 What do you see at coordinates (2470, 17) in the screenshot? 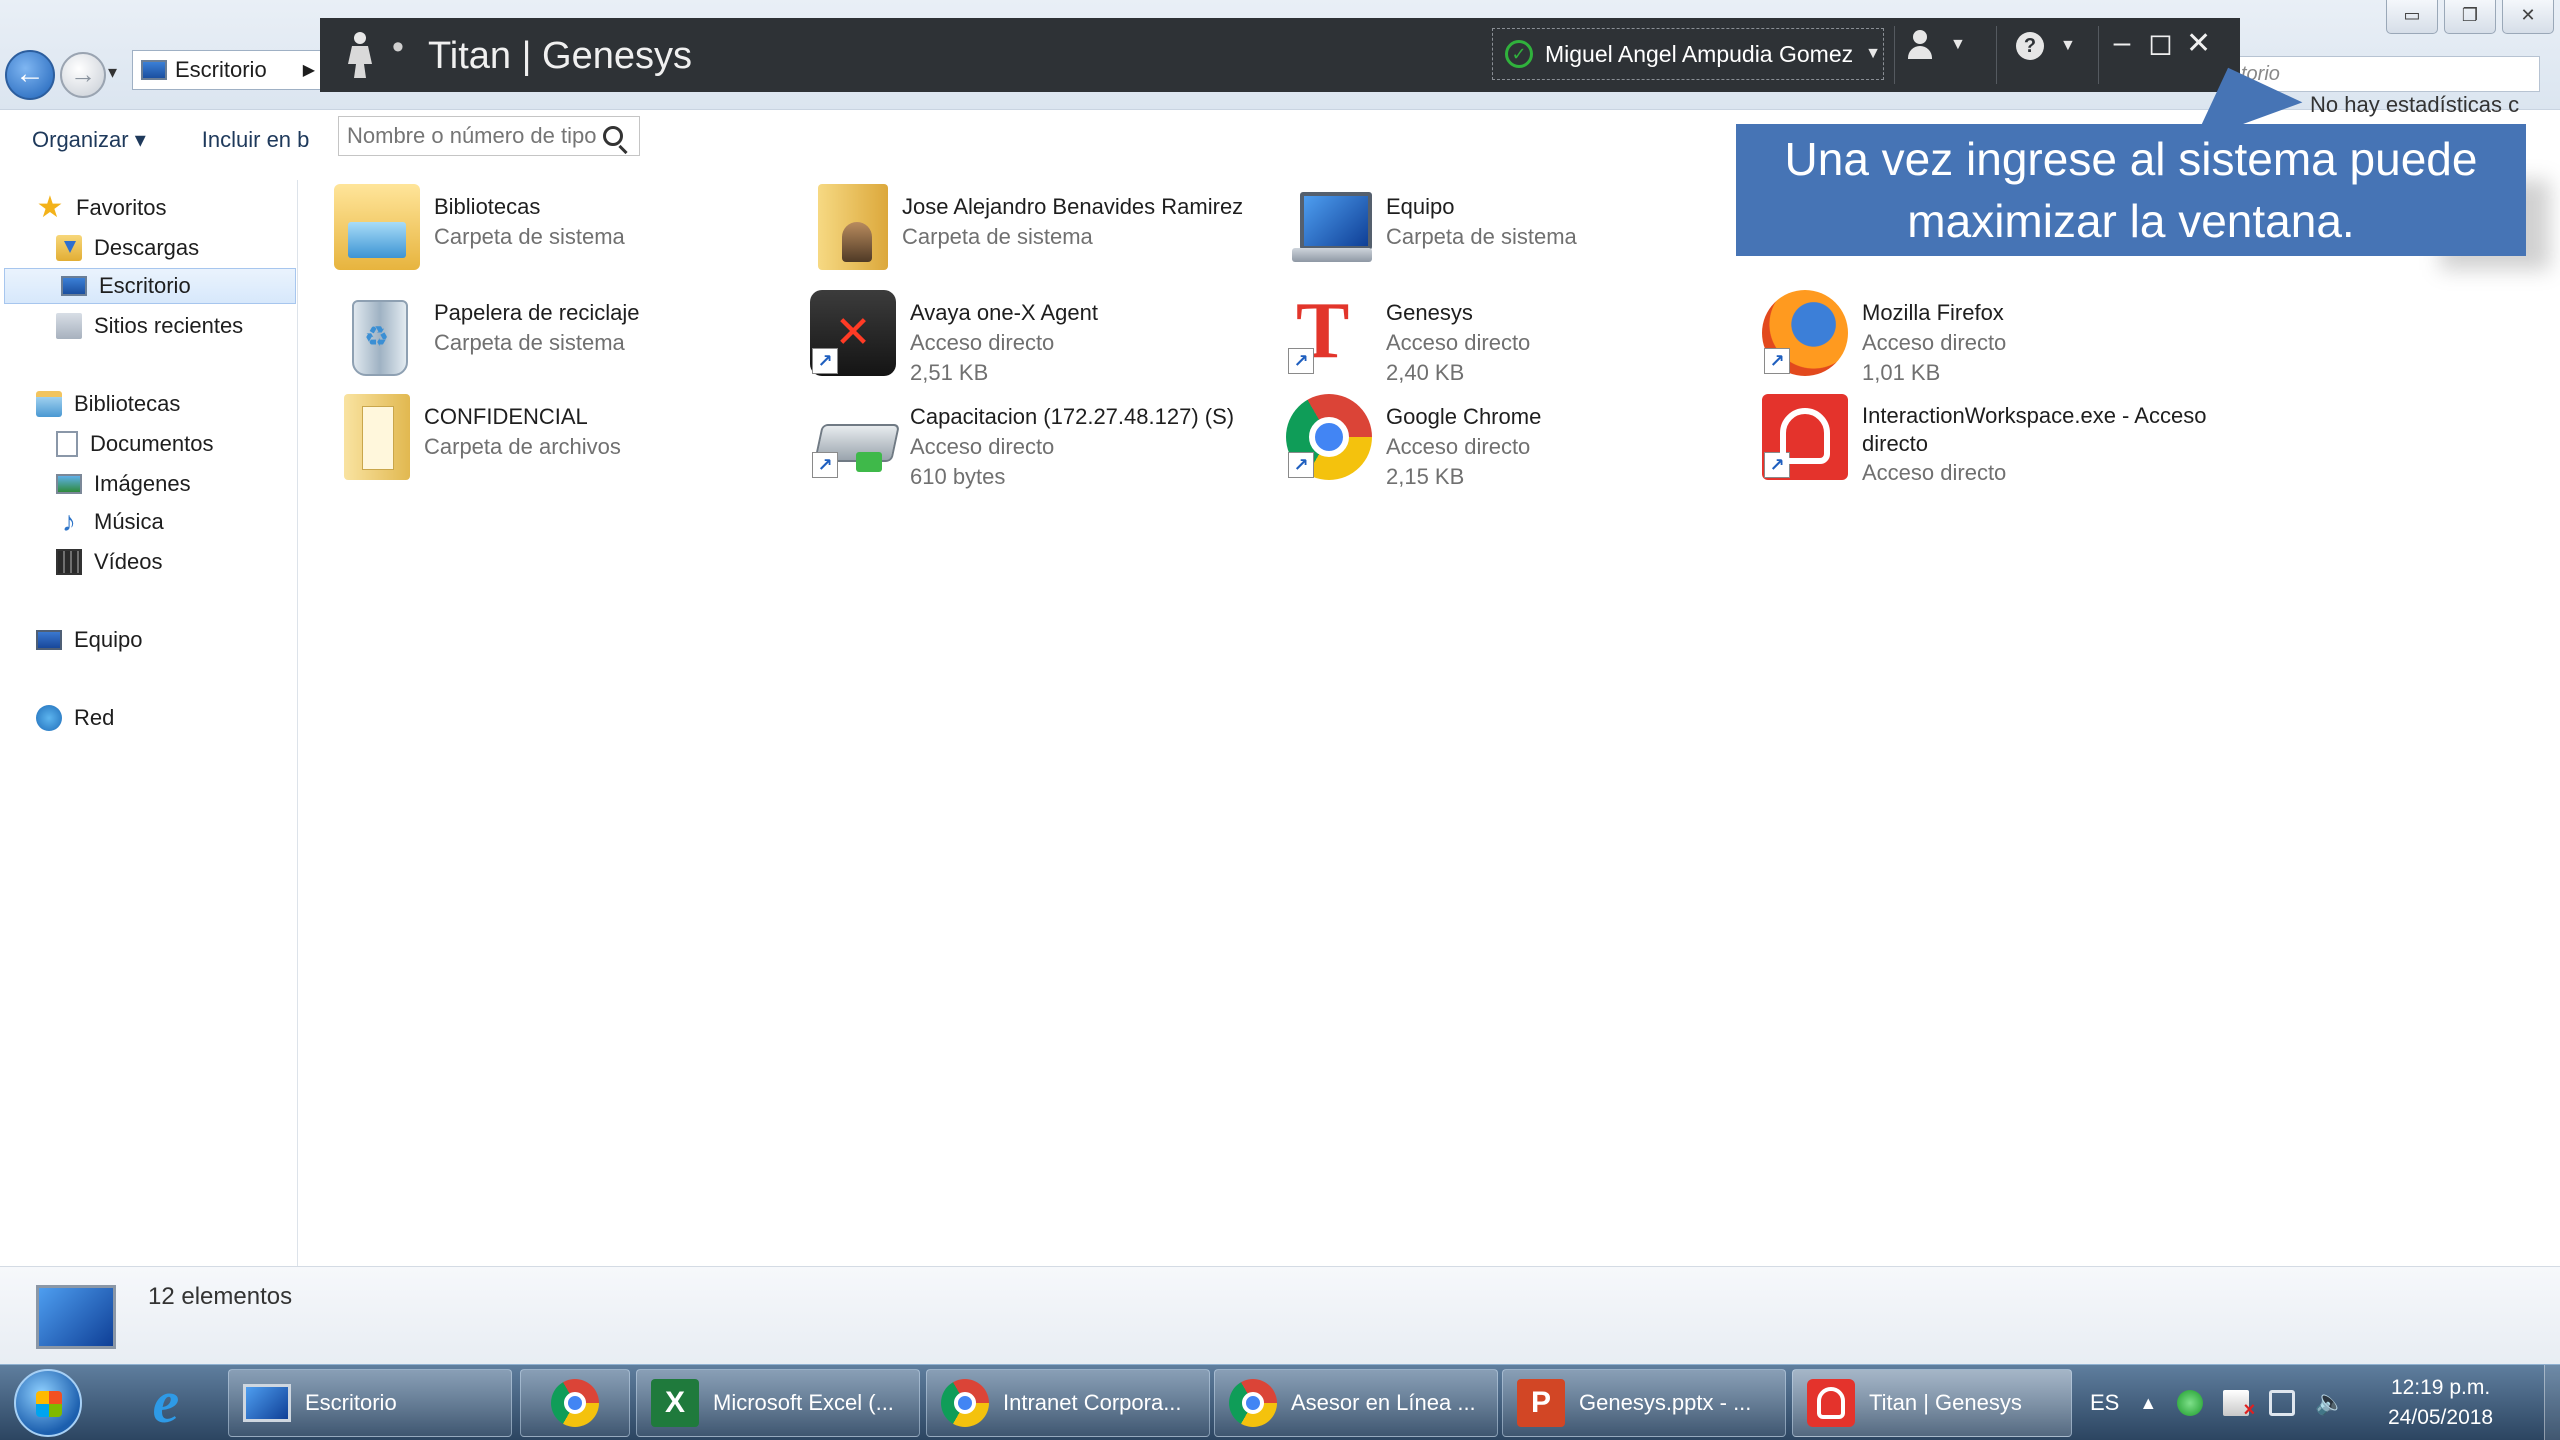
I see `restore-button: ❐` at bounding box center [2470, 17].